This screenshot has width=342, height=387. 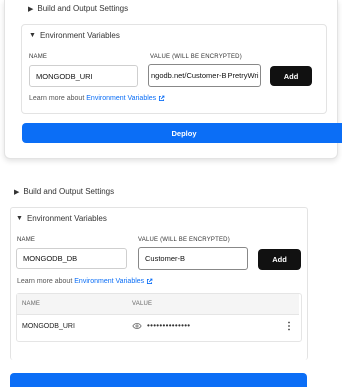 I want to click on env-vars-toggle-2: ▼ Environment Variables, so click(x=61, y=218).